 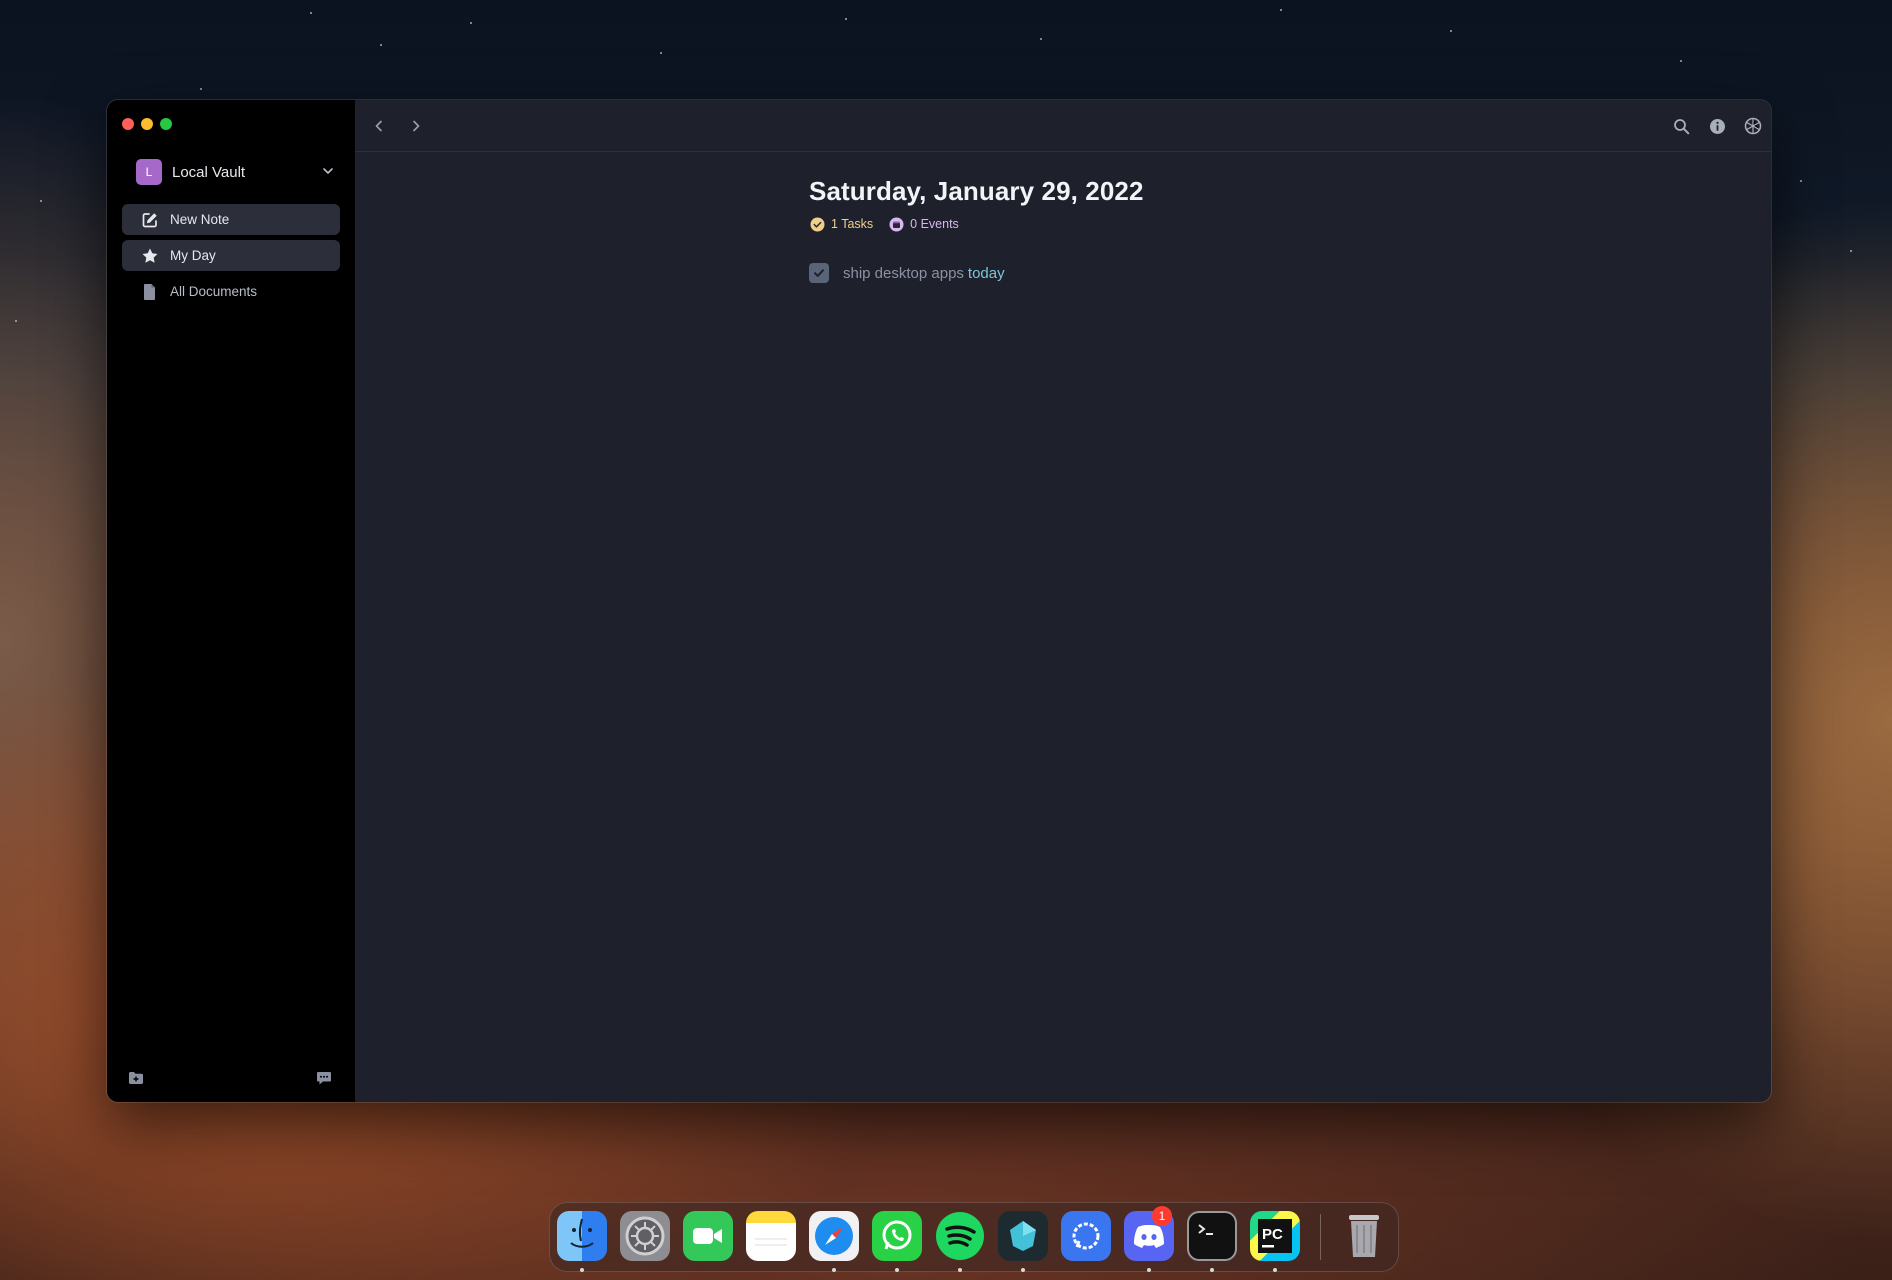 I want to click on terminal-icon, so click(x=1212, y=1236).